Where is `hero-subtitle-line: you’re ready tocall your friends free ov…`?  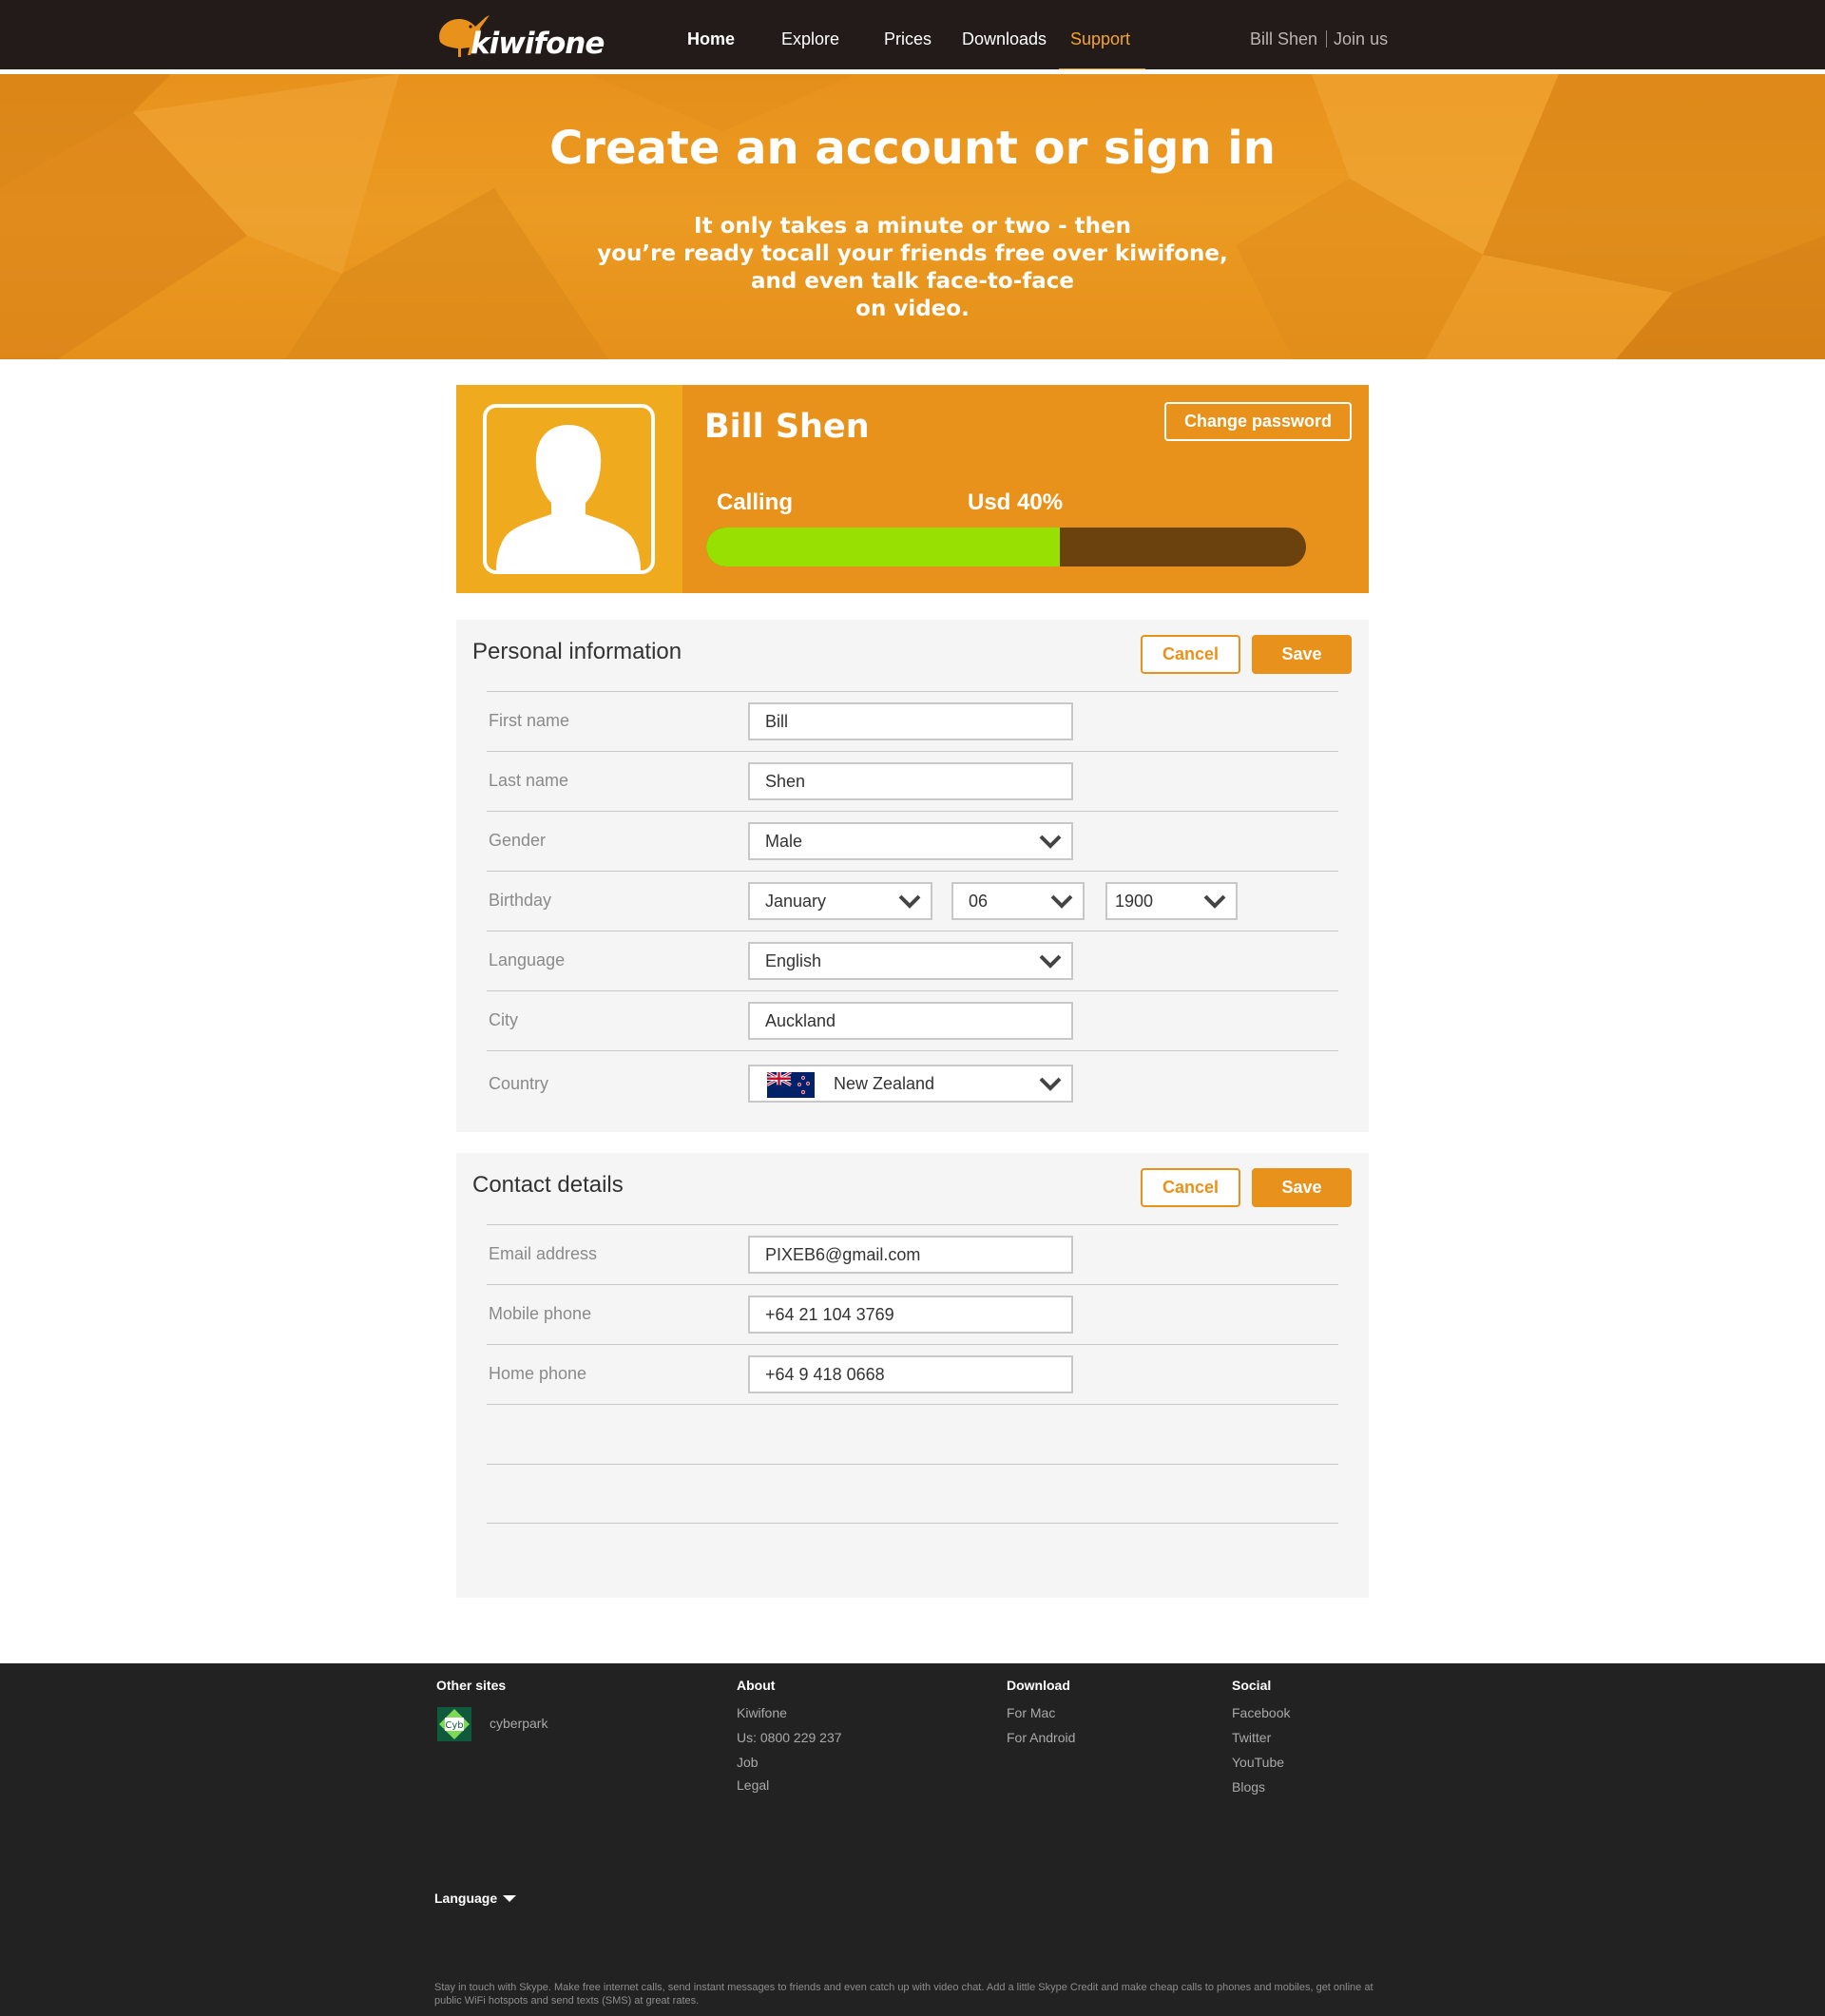
hero-subtitle-line: you’re ready tocall your friends free ov… is located at coordinates (912, 253).